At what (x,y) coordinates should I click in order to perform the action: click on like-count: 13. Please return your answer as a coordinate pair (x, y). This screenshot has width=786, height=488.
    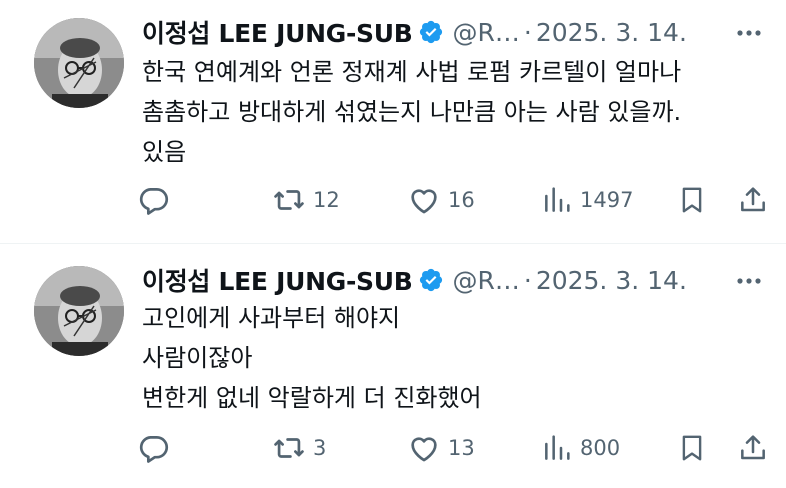
    Looking at the image, I should click on (461, 448).